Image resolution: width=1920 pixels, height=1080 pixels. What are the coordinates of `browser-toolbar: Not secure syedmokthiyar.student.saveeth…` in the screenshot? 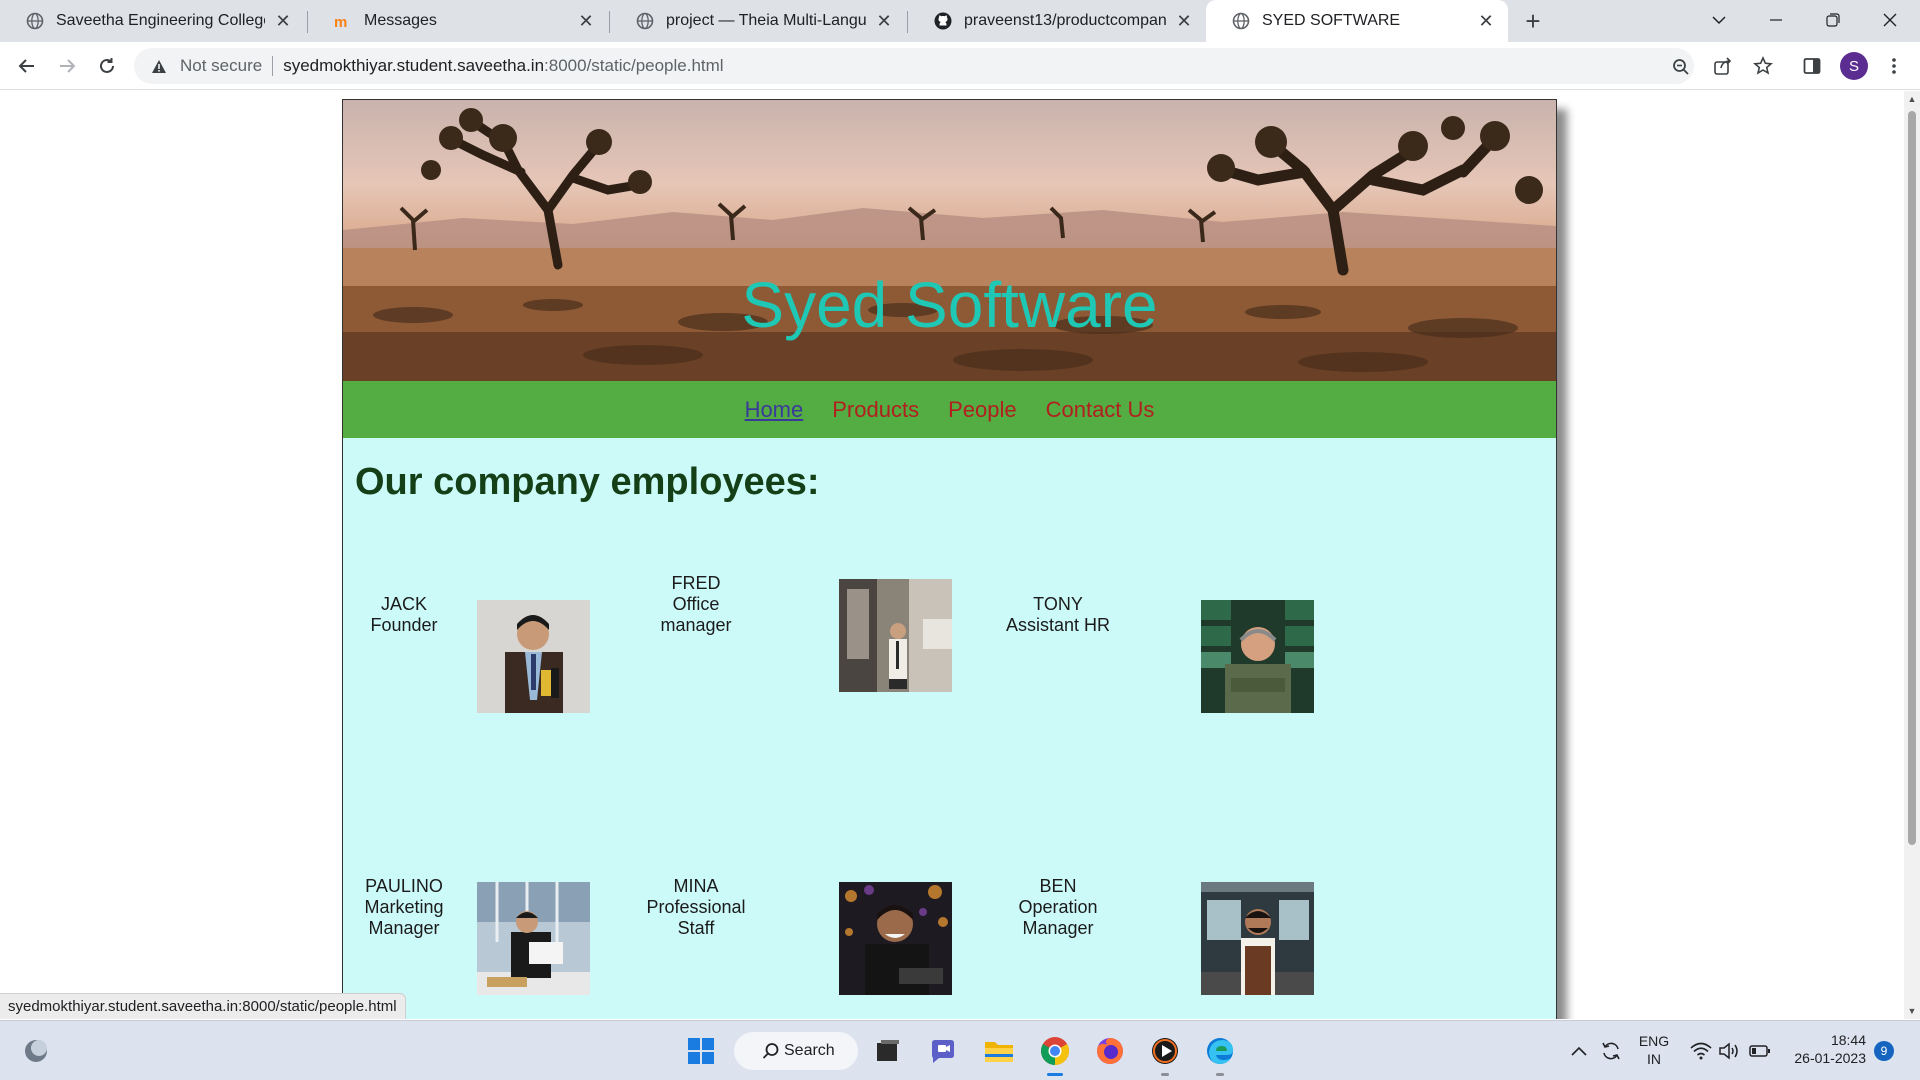 It's located at (960, 66).